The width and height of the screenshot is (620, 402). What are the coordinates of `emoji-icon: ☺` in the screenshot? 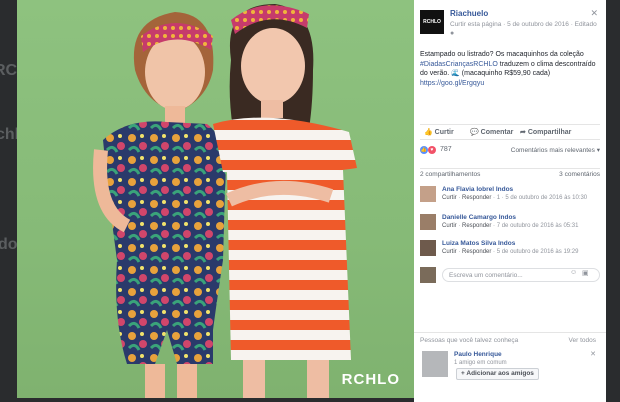 It's located at (573, 272).